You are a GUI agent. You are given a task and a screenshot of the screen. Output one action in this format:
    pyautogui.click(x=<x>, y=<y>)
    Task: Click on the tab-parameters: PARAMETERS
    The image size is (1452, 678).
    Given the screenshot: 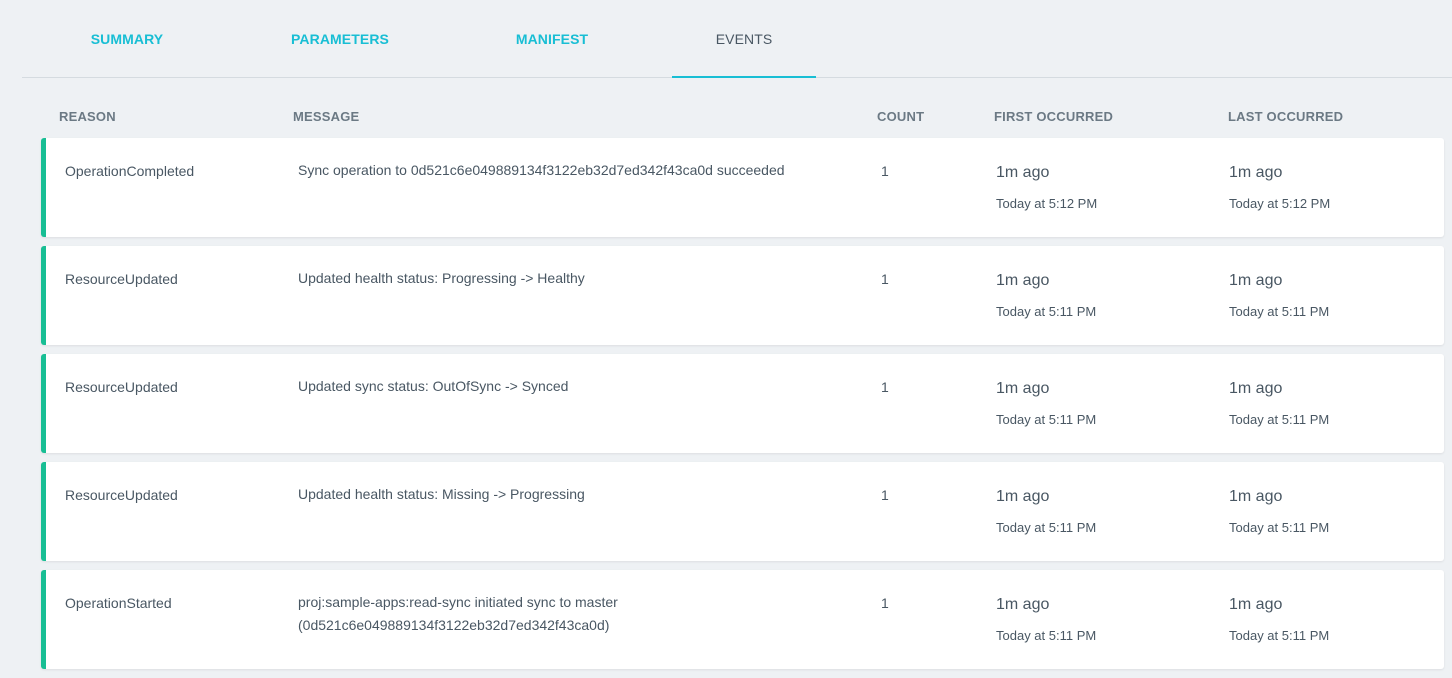 What is the action you would take?
    pyautogui.click(x=340, y=38)
    